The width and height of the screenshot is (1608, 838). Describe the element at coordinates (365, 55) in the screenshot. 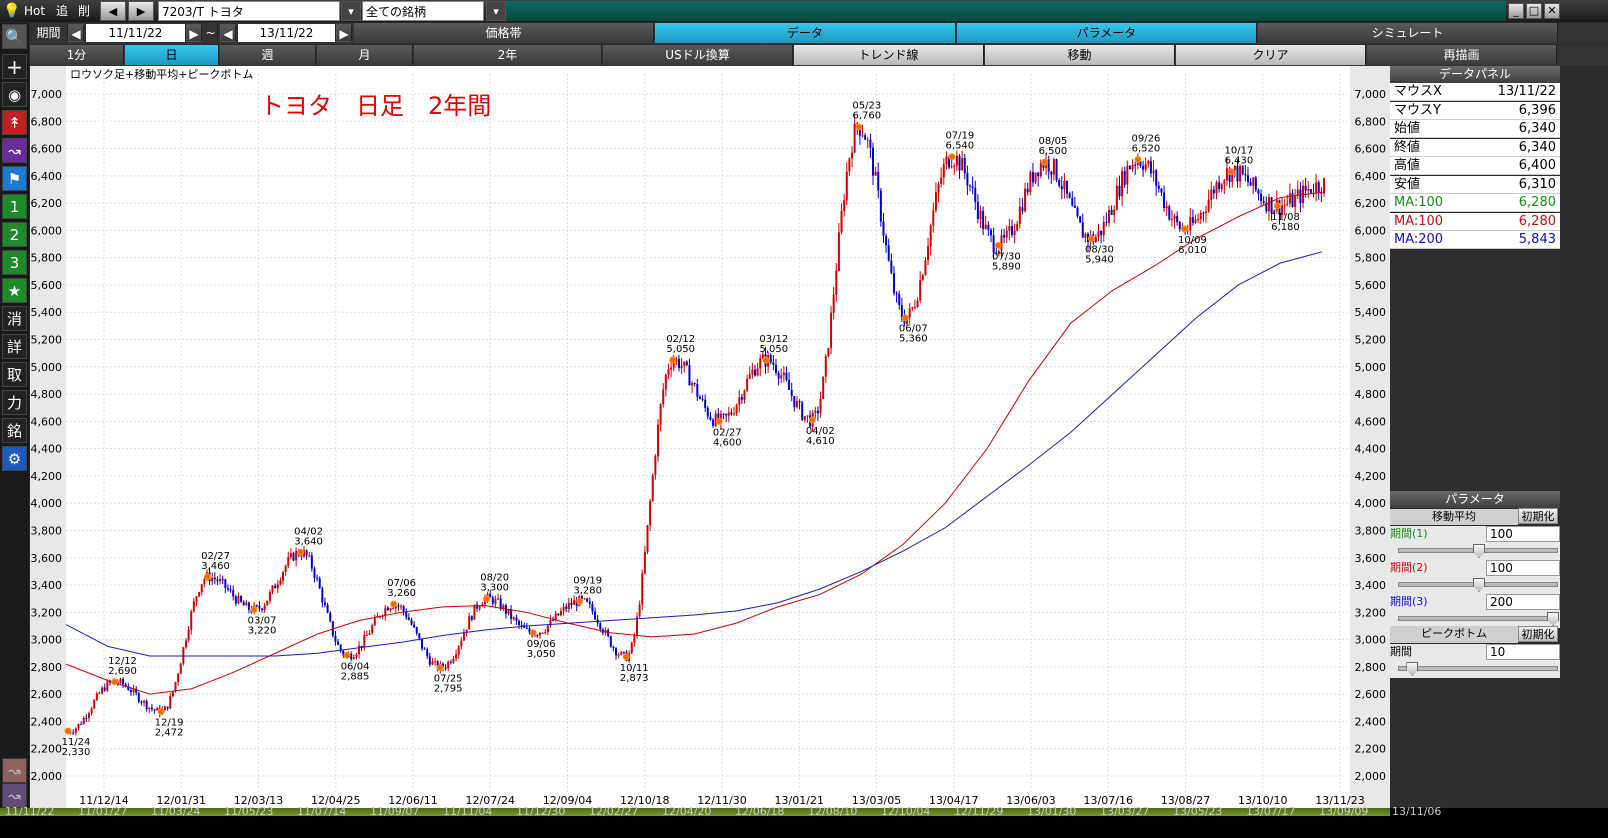

I see `range-month: 月` at that location.